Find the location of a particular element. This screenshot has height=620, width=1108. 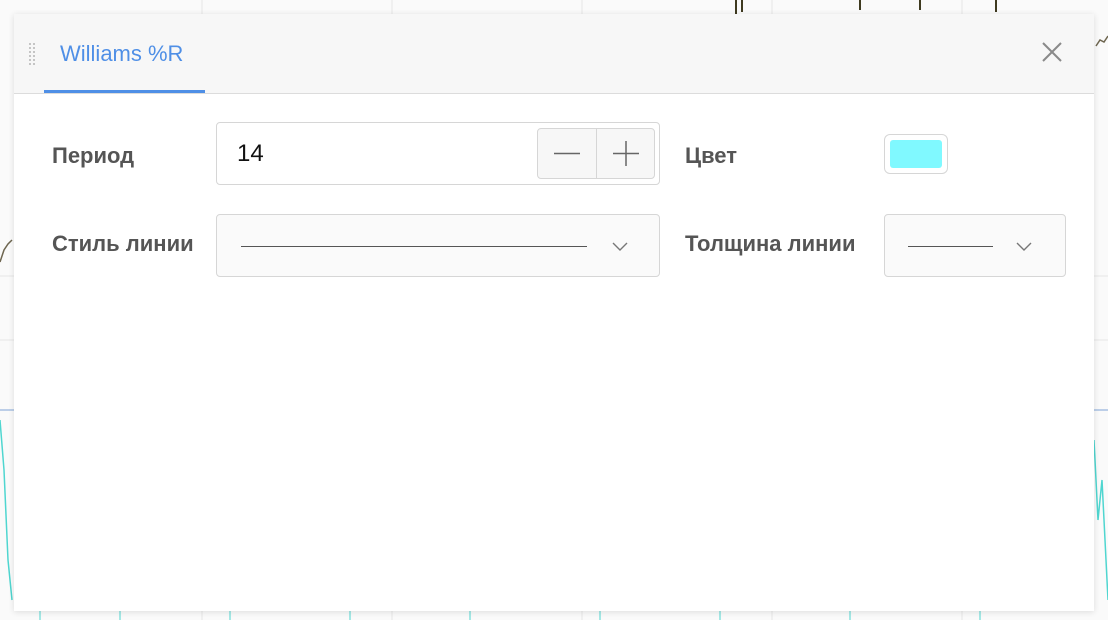

period-value: 14 is located at coordinates (250, 153).